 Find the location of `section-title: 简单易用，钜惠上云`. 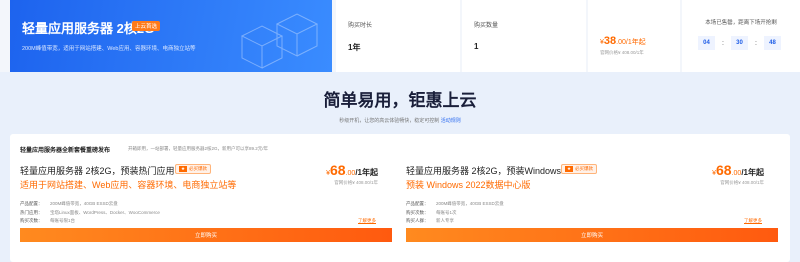

section-title: 简单易用，钜惠上云 is located at coordinates (400, 100).